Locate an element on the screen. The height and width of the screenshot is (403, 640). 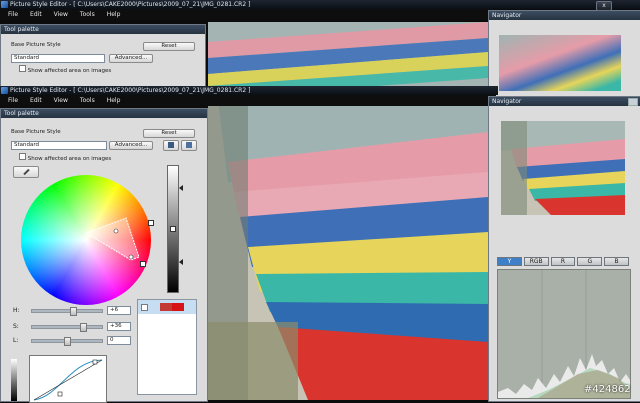
show-affected-label: Show affected area on images is located at coordinates (69, 159).